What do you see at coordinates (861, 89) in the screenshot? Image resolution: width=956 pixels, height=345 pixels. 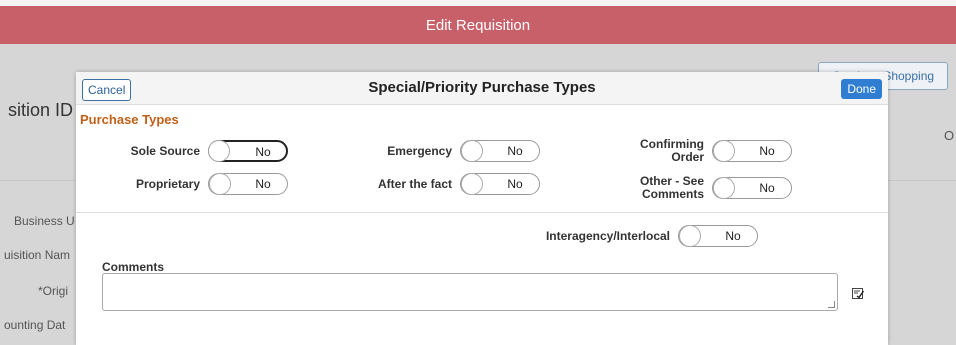 I see `done-button: Done` at bounding box center [861, 89].